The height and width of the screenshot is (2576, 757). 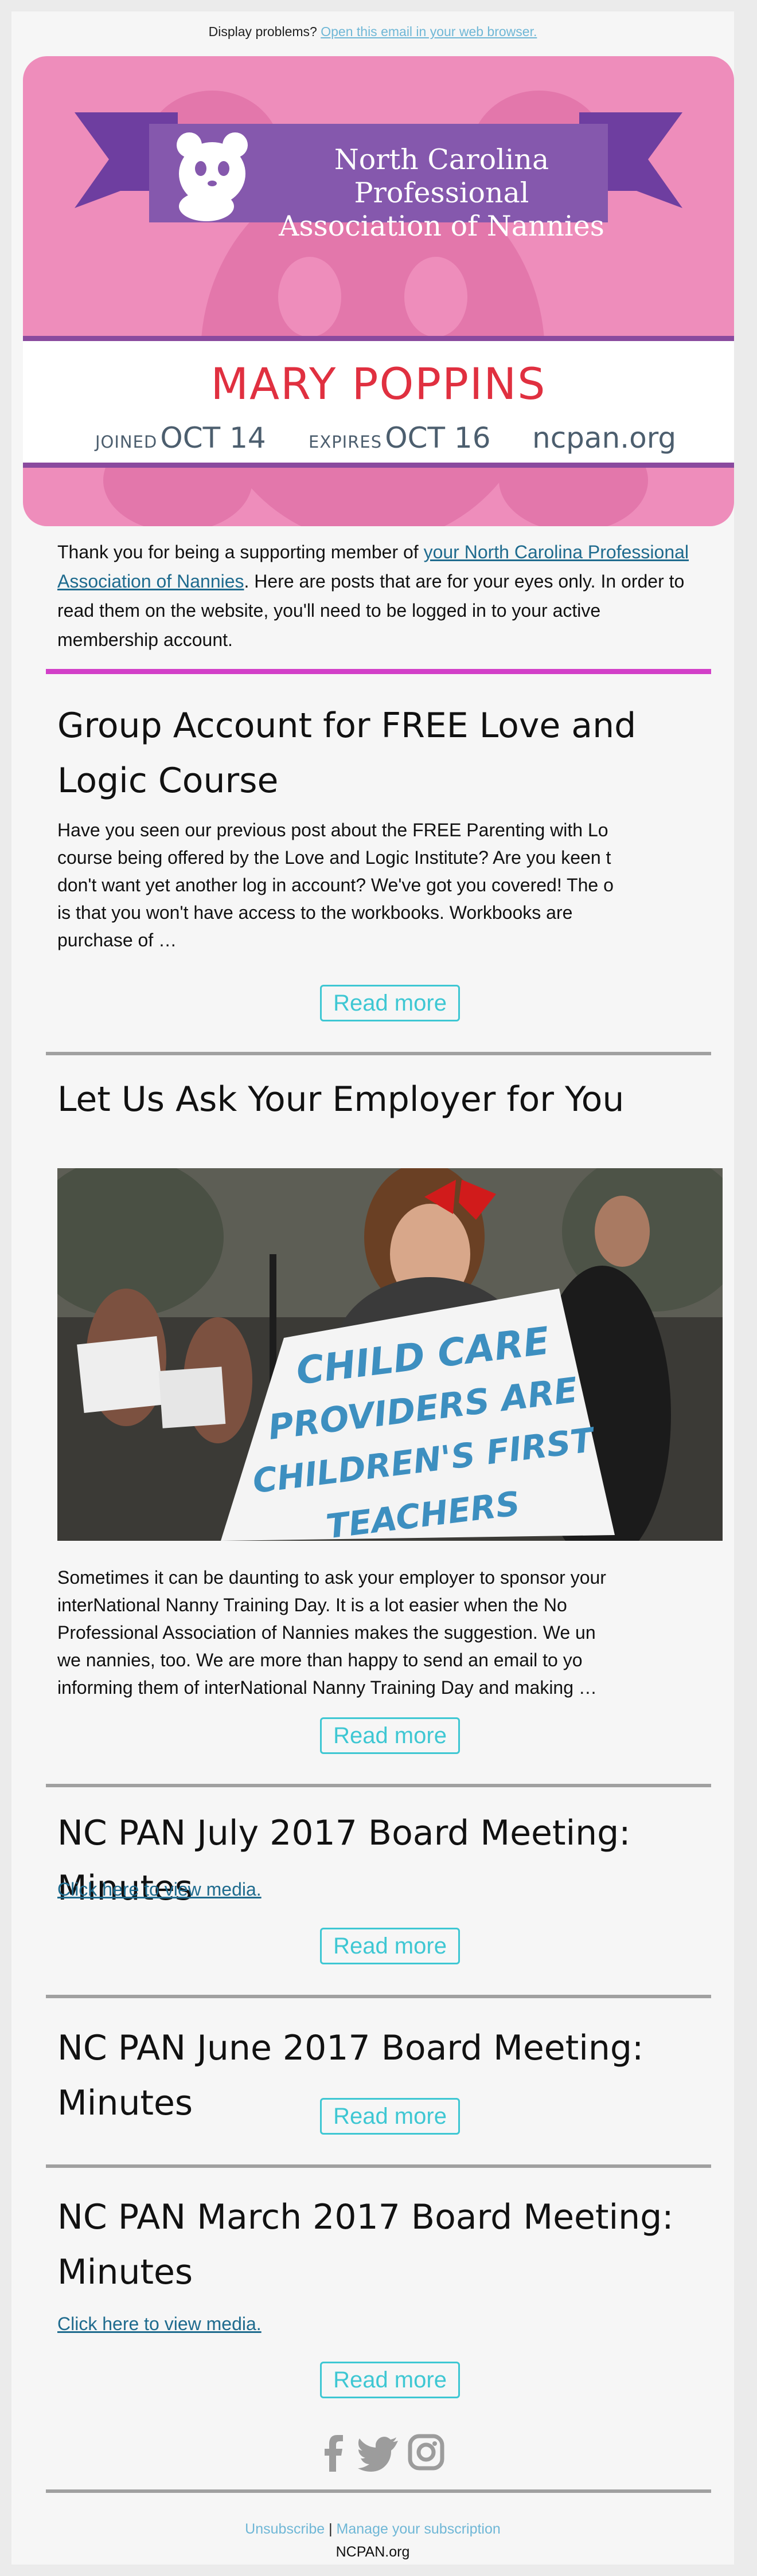 I want to click on section-divider, so click(x=378, y=671).